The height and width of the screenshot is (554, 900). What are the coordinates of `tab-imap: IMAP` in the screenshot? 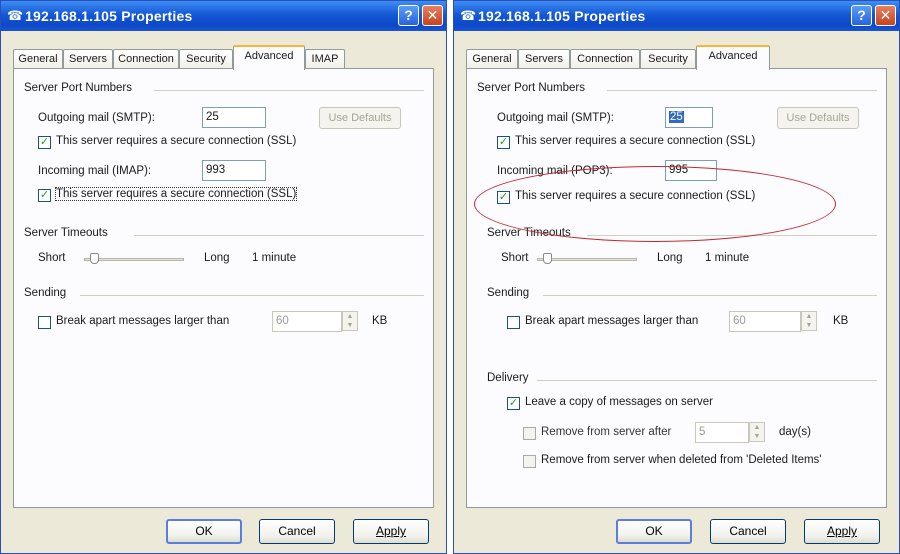 It's located at (325, 59).